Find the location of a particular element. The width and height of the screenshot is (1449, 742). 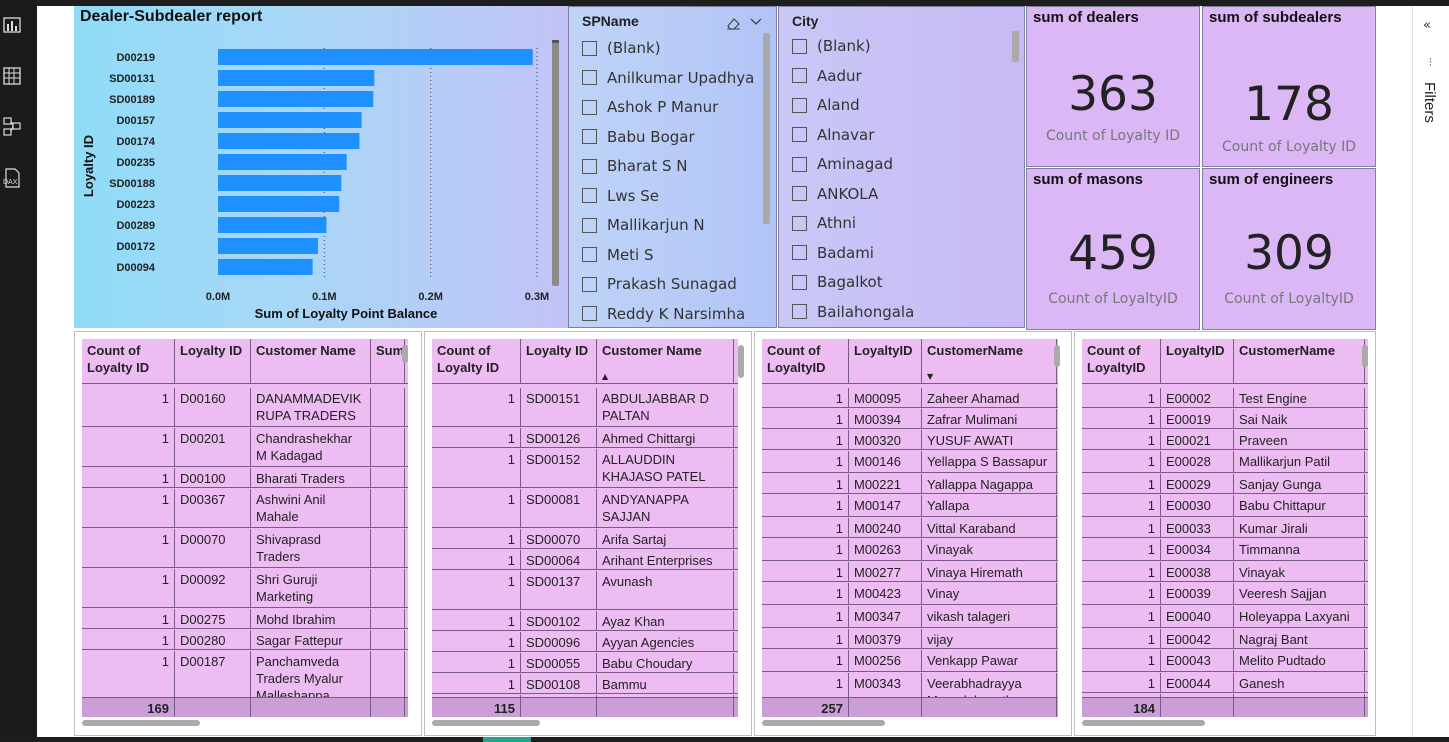

model-view-icon is located at coordinates (12, 126).